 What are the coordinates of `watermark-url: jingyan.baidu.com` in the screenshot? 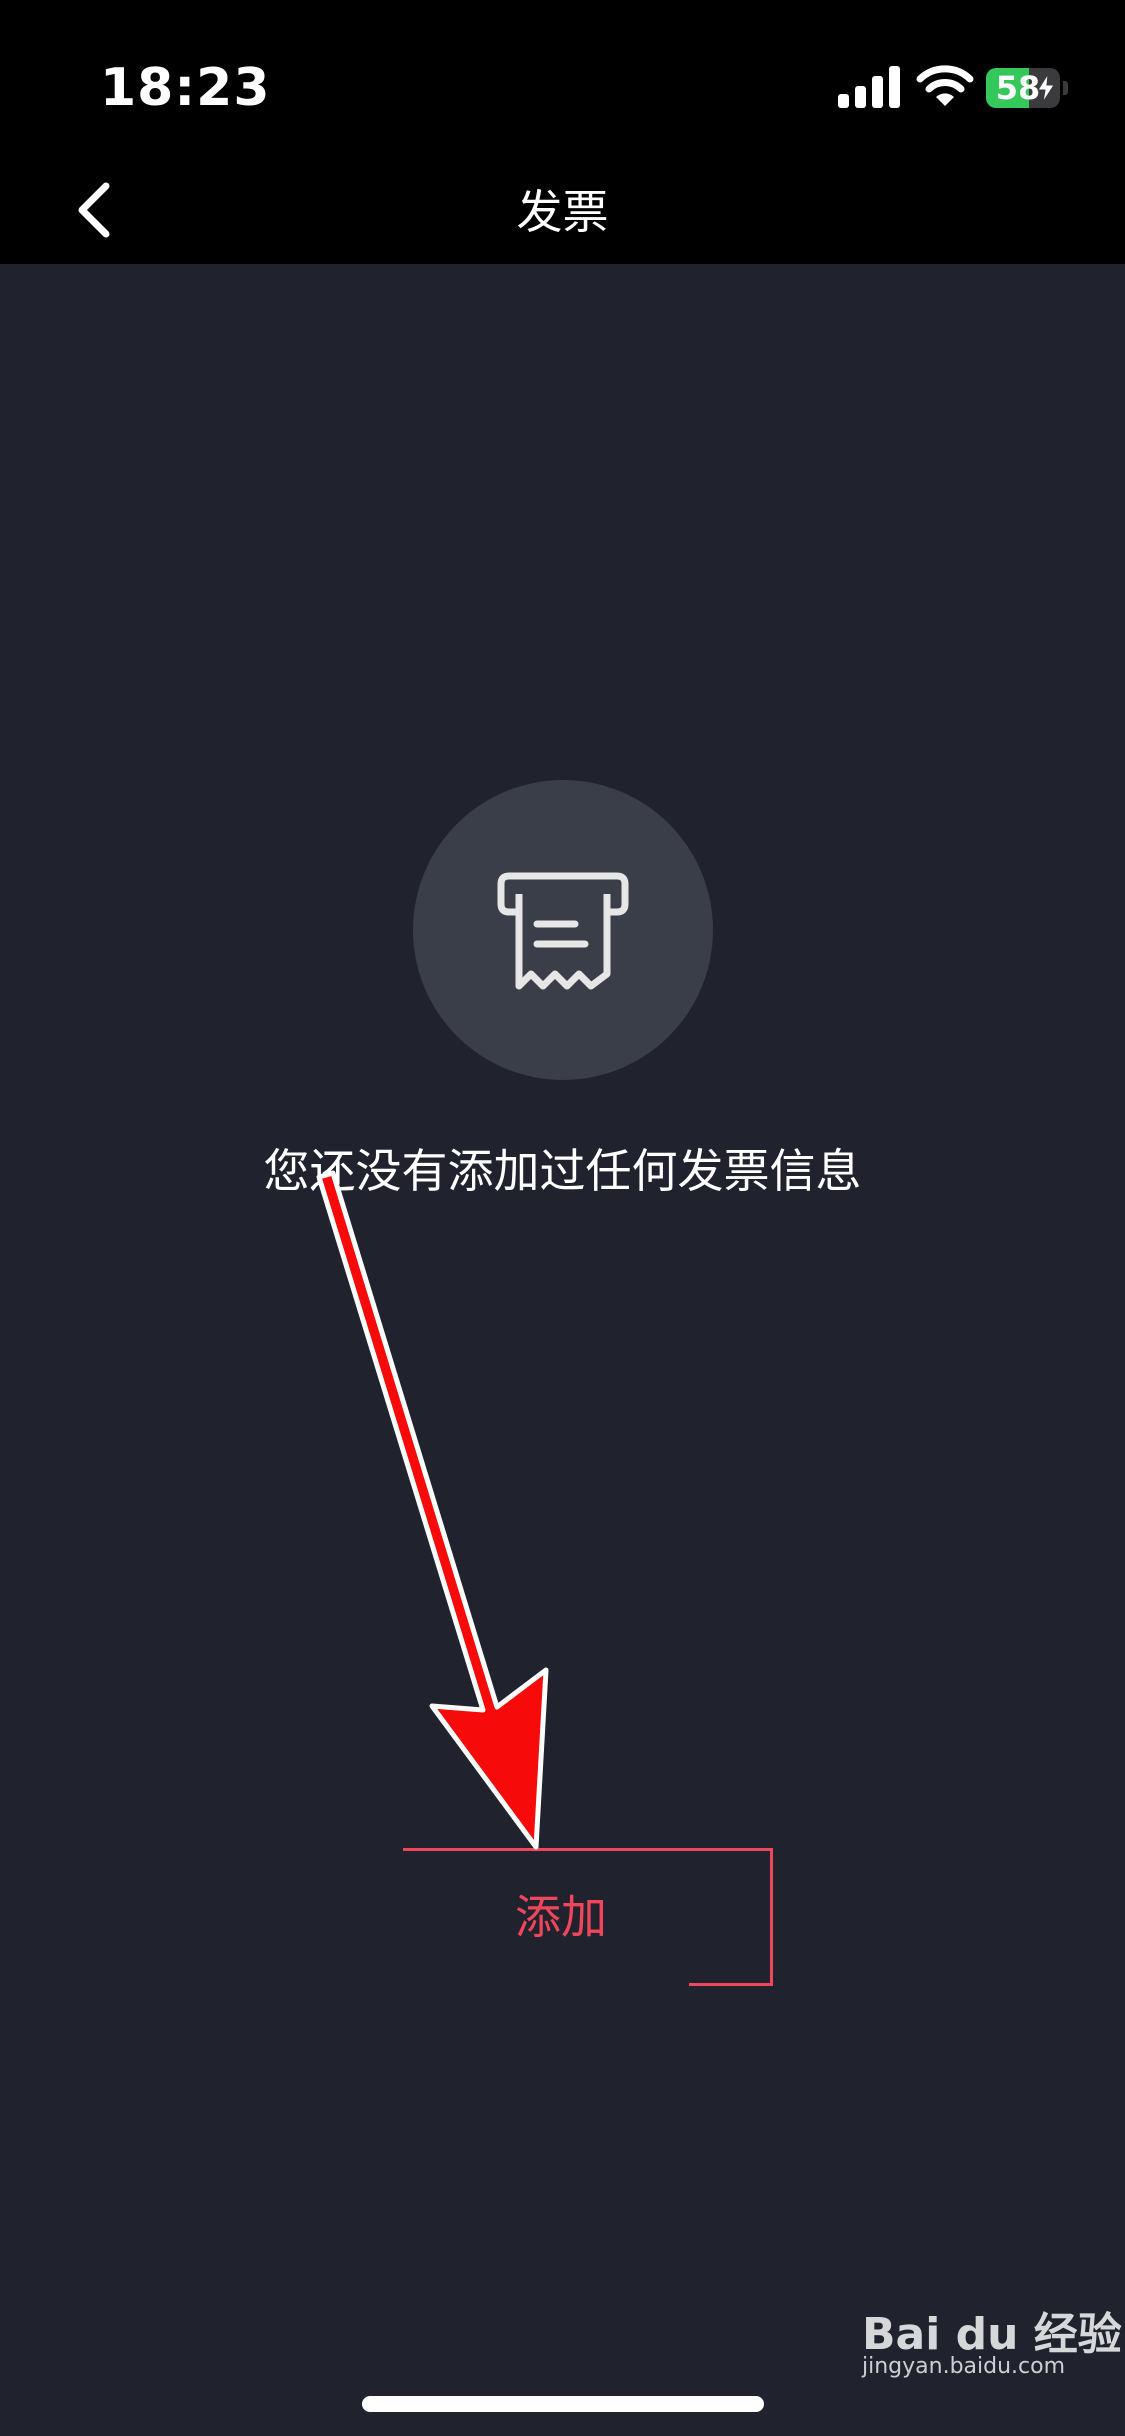 It's located at (964, 2366).